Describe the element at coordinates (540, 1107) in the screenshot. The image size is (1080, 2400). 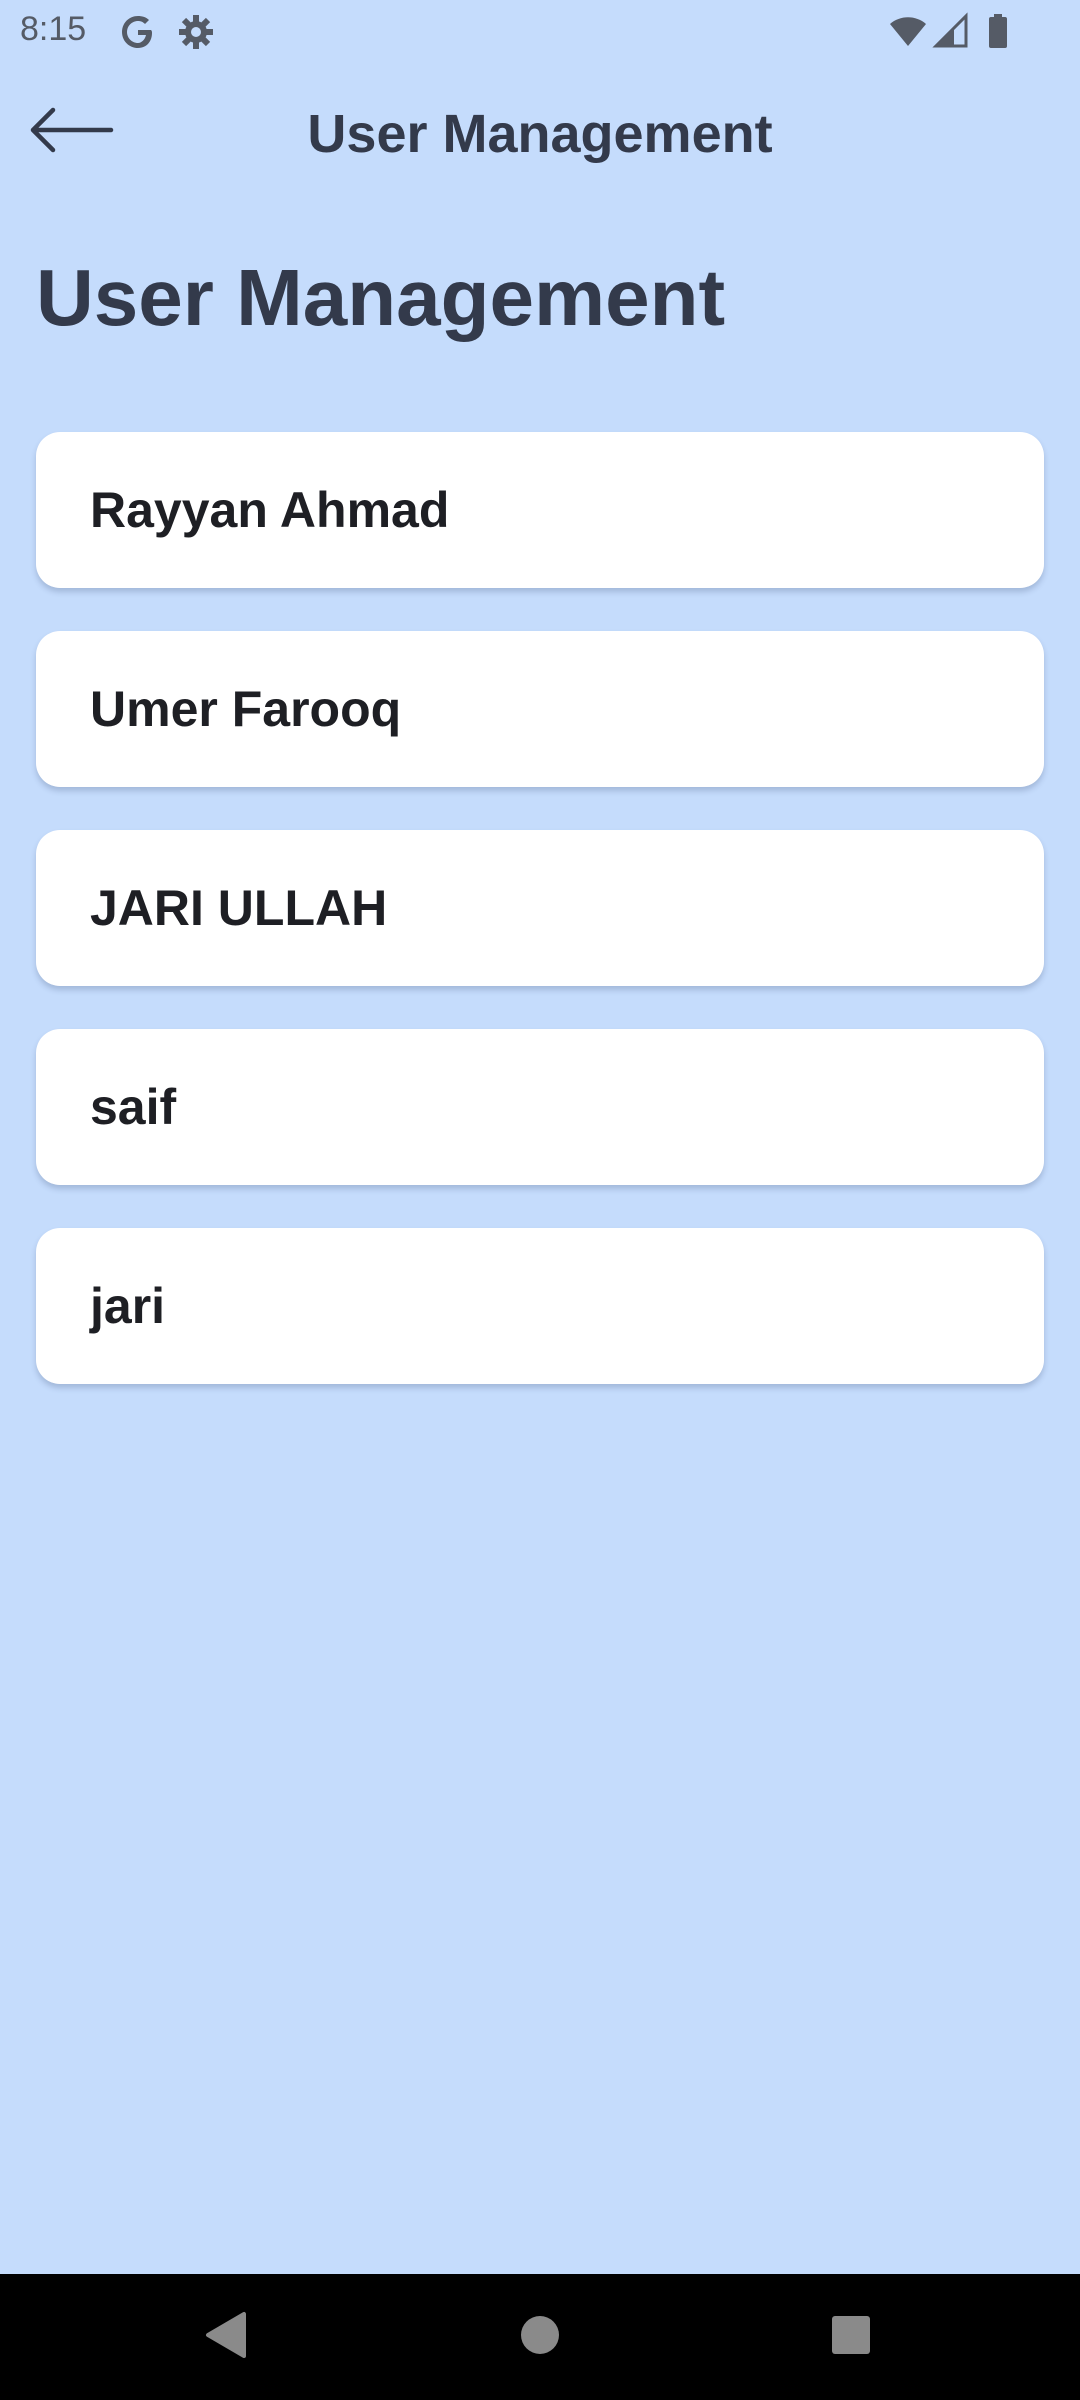
I see `user-list-item: saif` at that location.